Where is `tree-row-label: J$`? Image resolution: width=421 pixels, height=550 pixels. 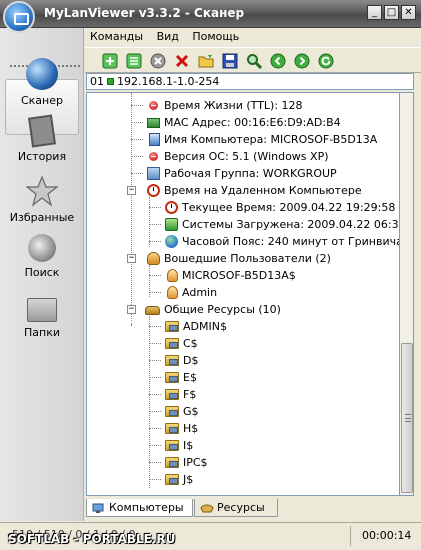
tree-row-label: J$ is located at coordinates (188, 479).